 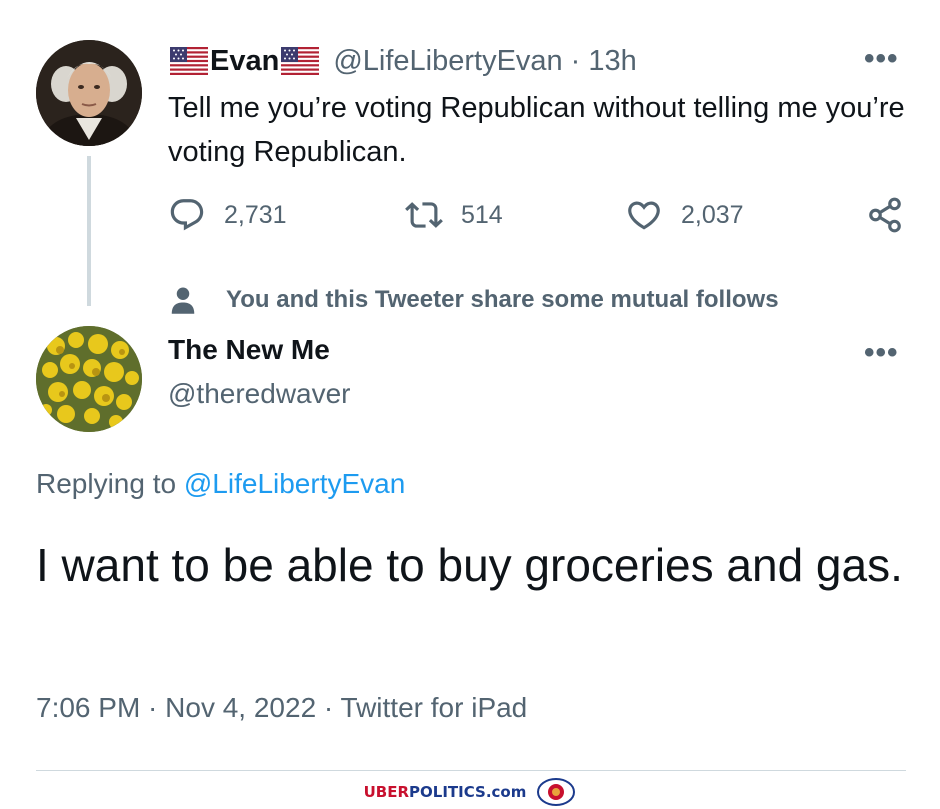 I want to click on reply-count: 2,731, so click(x=255, y=214).